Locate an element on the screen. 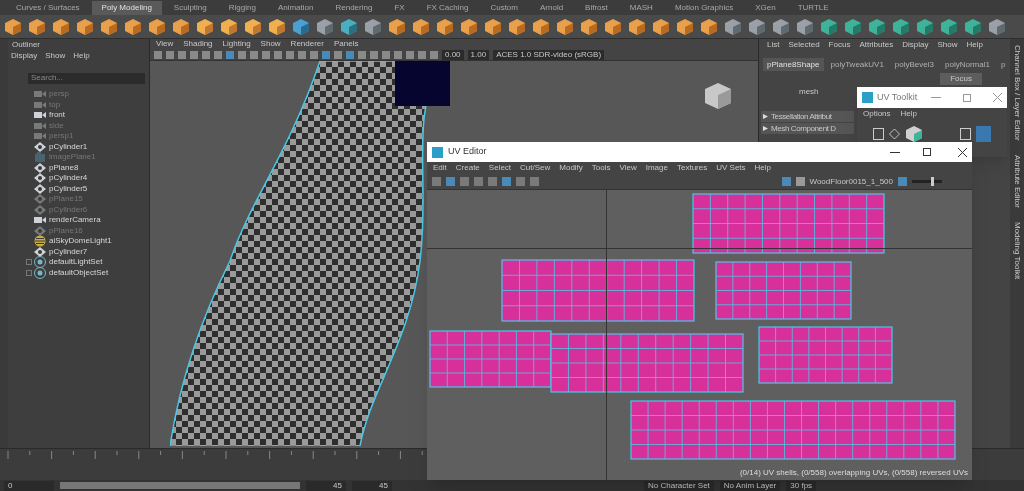 This screenshot has width=1024, height=491. window-title: UV Toolkit is located at coordinates (898, 97).